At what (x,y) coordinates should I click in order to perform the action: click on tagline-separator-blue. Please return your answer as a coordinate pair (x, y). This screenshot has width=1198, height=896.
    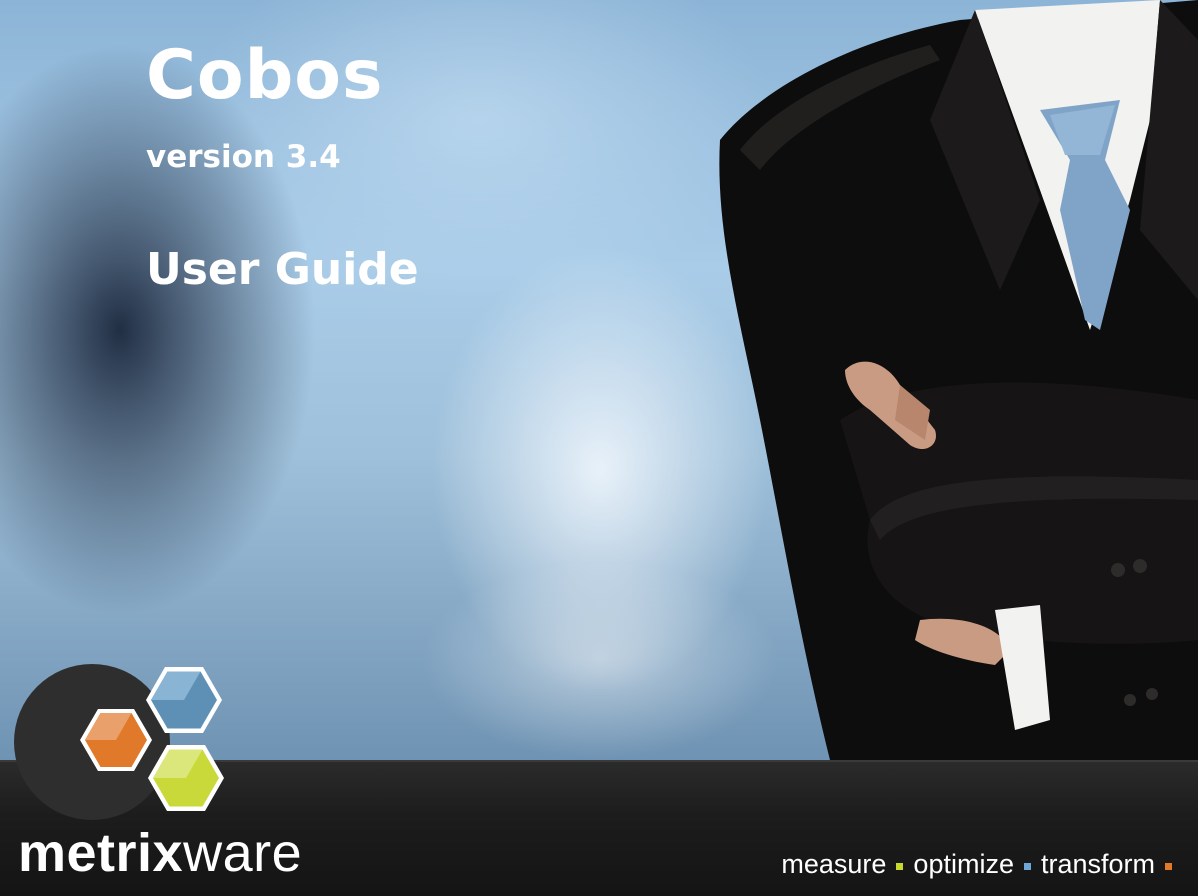
    Looking at the image, I should click on (1027, 866).